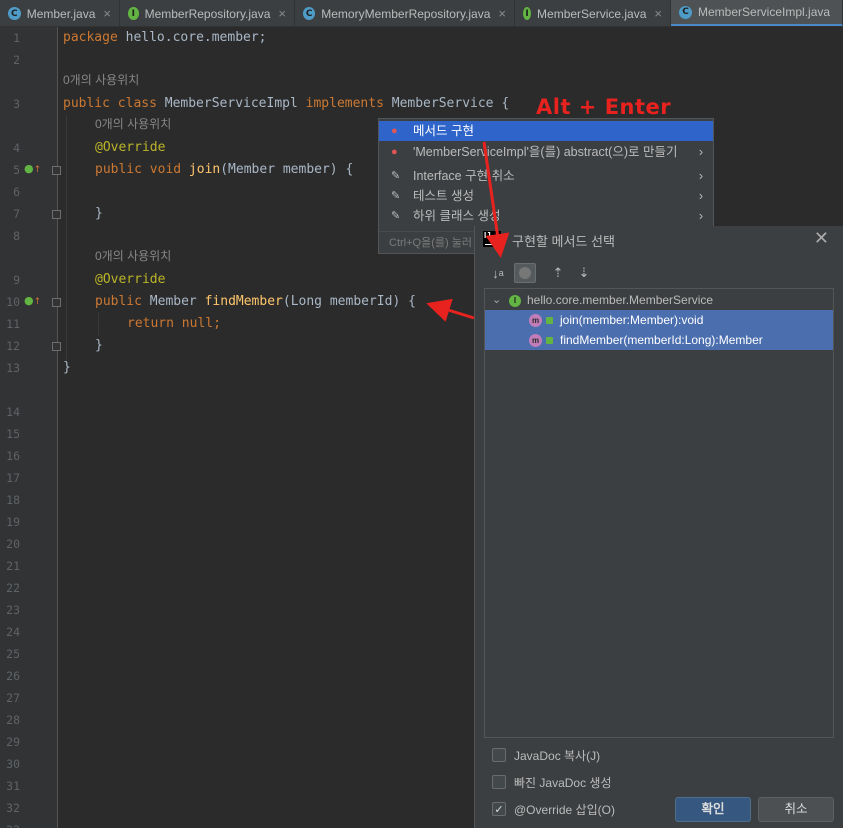  I want to click on tree-root-node: ⌄ Ihello.core.member.MemberService, so click(659, 300).